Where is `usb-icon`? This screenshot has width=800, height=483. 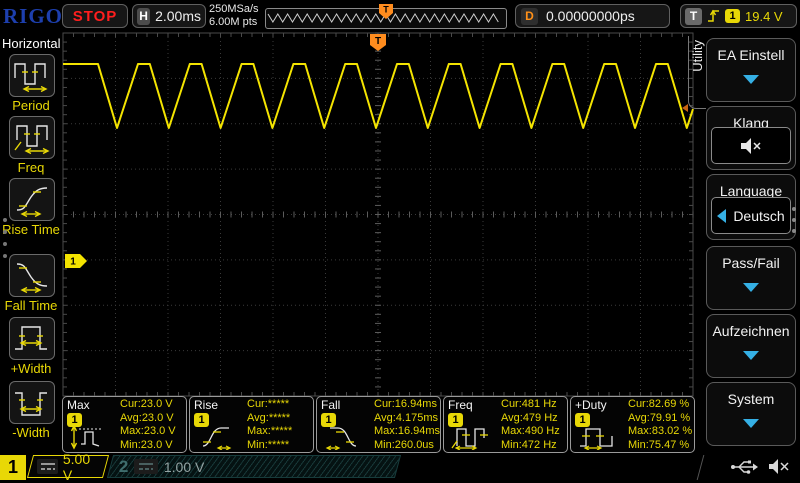 usb-icon is located at coordinates (744, 467).